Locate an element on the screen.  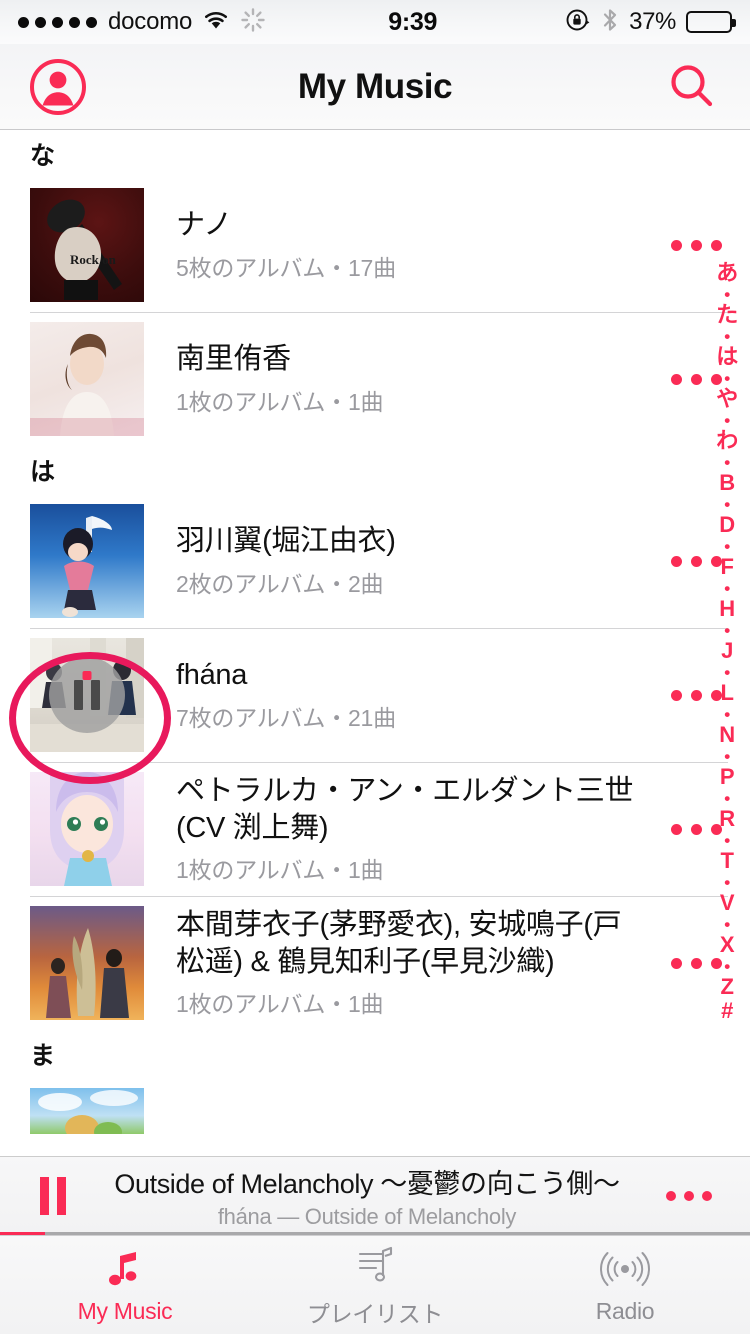
radio-broadcast-icon is located at coordinates (625, 1268).